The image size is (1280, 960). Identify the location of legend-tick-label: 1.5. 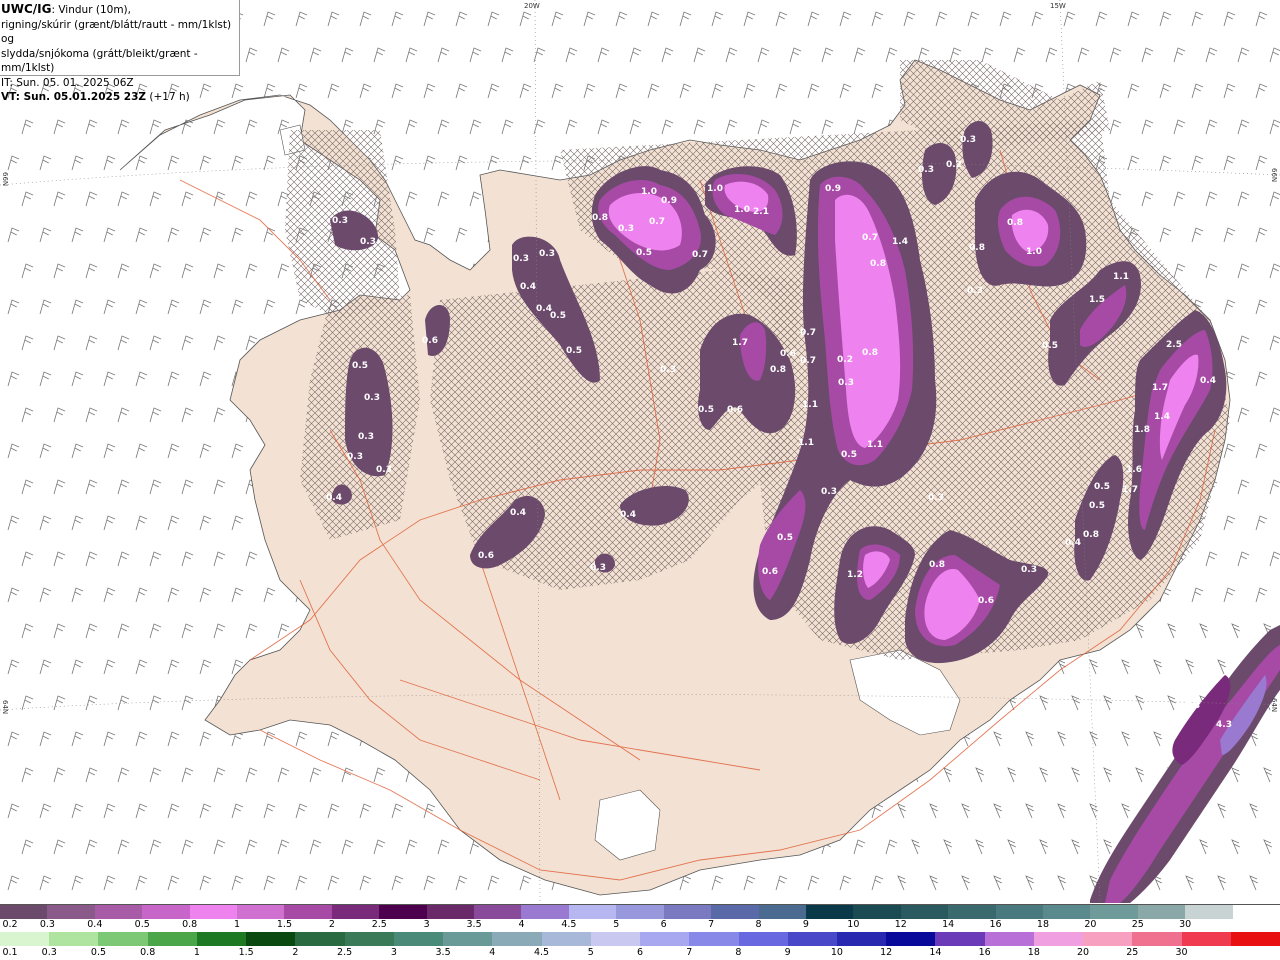
(284, 924).